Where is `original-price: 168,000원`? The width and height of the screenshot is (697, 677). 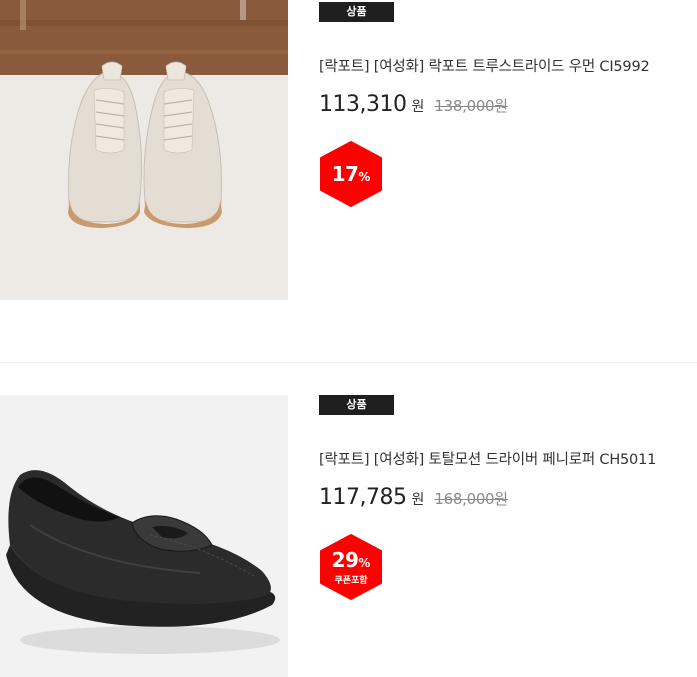
original-price: 168,000원 is located at coordinates (471, 499).